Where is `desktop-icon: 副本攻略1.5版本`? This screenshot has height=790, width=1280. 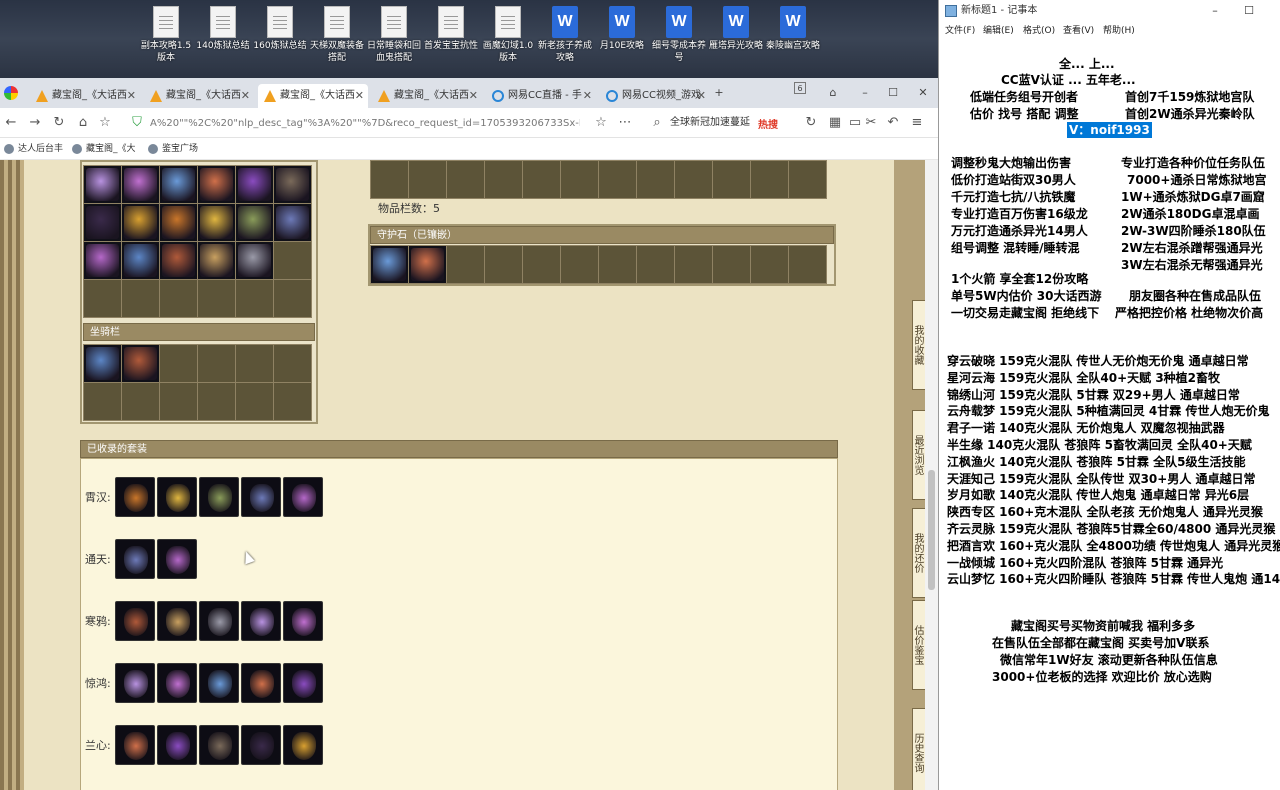 desktop-icon: 副本攻略1.5版本 is located at coordinates (166, 41).